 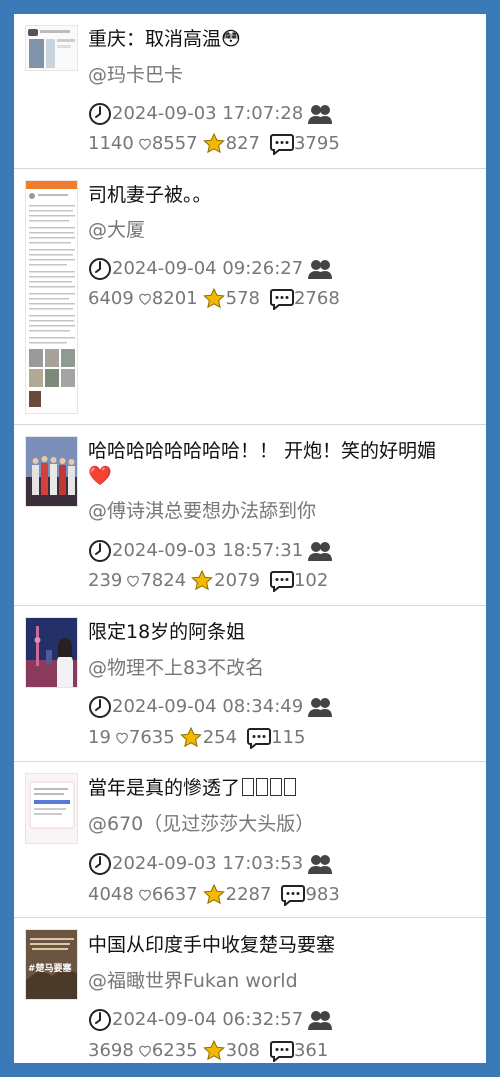 What do you see at coordinates (322, 894) in the screenshot?
I see `comment-count: 983` at bounding box center [322, 894].